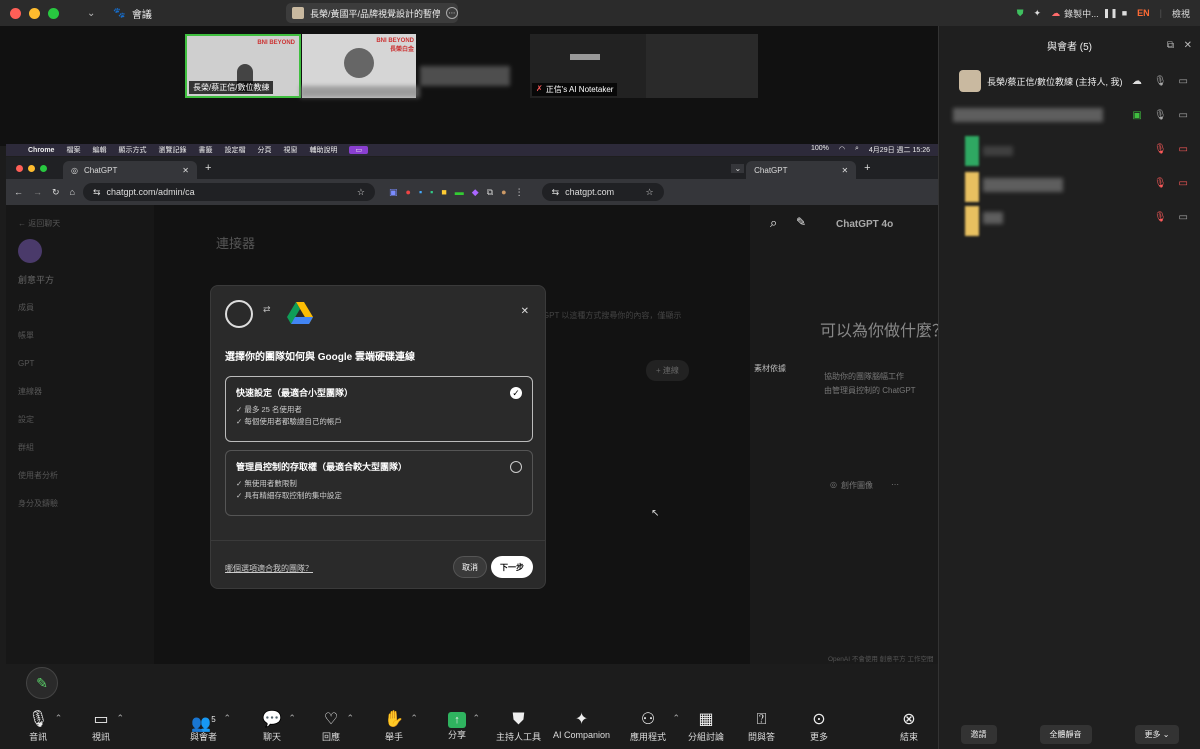 The width and height of the screenshot is (1200, 749). I want to click on close-browser-button, so click(19, 168).